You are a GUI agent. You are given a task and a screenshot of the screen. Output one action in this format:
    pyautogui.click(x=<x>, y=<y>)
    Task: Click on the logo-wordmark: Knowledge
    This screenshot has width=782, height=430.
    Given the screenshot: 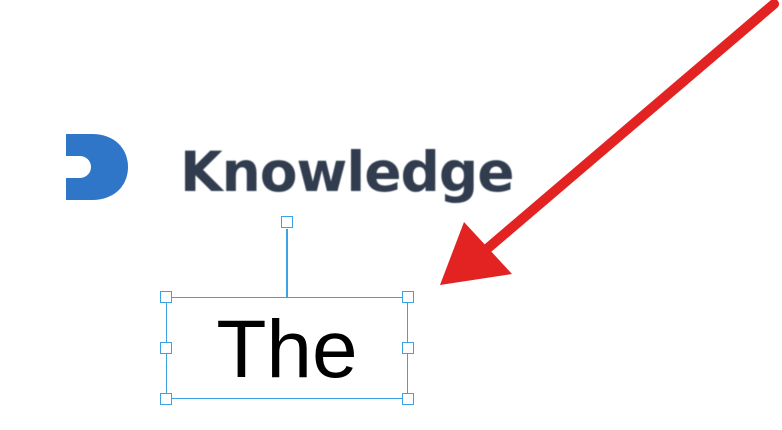 What is the action you would take?
    pyautogui.click(x=347, y=172)
    